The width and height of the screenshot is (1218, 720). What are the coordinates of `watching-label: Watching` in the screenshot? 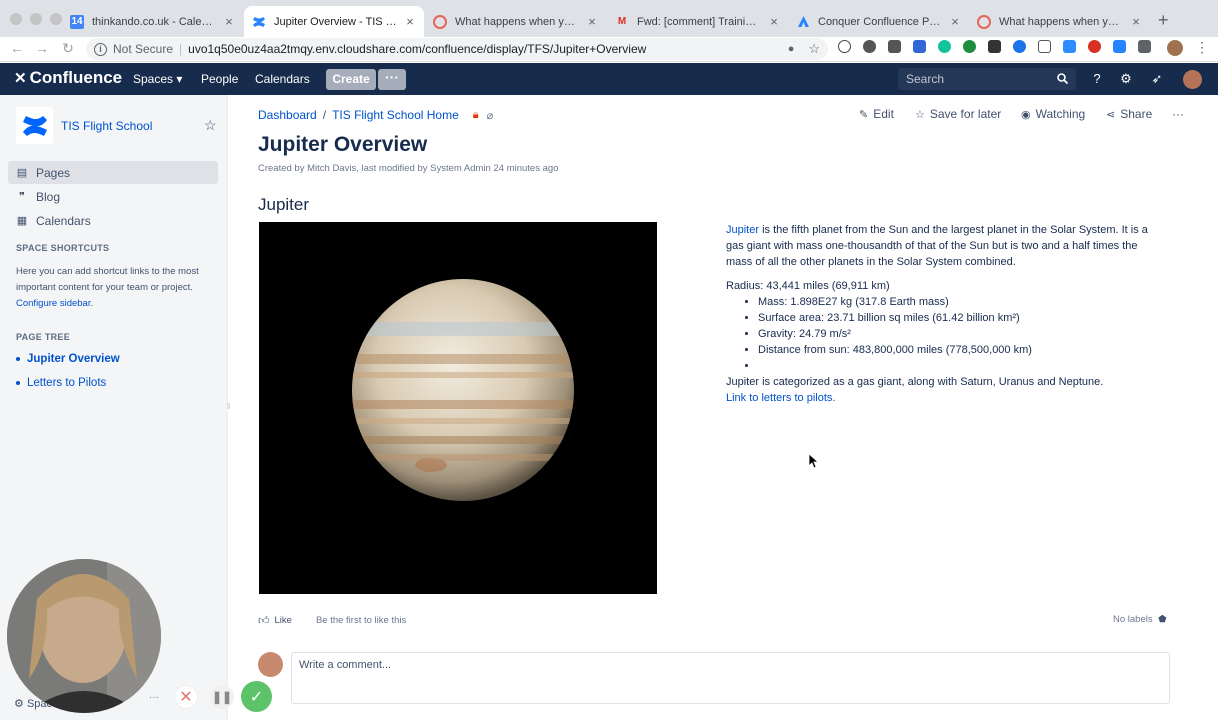 It's located at (1060, 114).